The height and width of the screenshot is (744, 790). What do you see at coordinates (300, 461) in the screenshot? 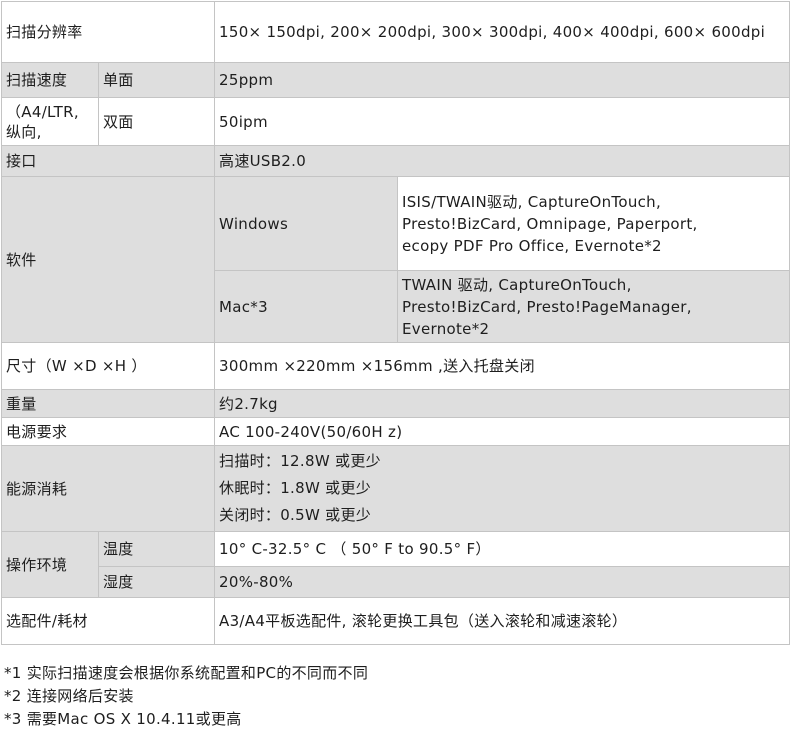
I see `power-consumption-line: 扫描时：12.8W 或更少` at bounding box center [300, 461].